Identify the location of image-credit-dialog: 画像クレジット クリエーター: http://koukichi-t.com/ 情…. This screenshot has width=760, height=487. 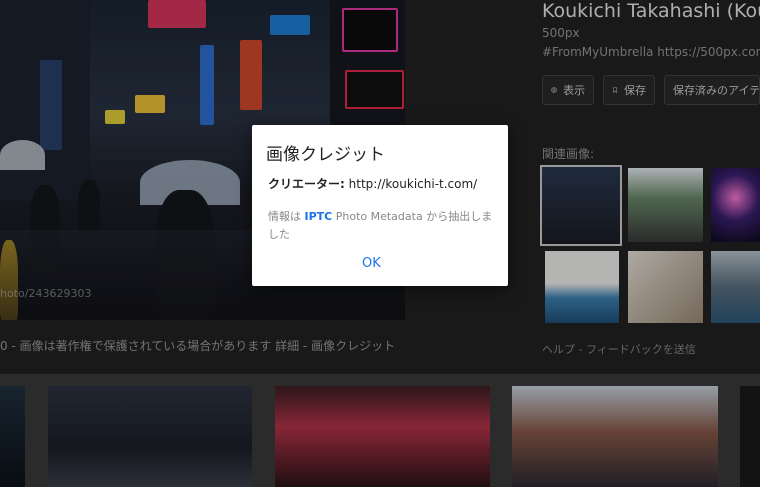
(380, 205).